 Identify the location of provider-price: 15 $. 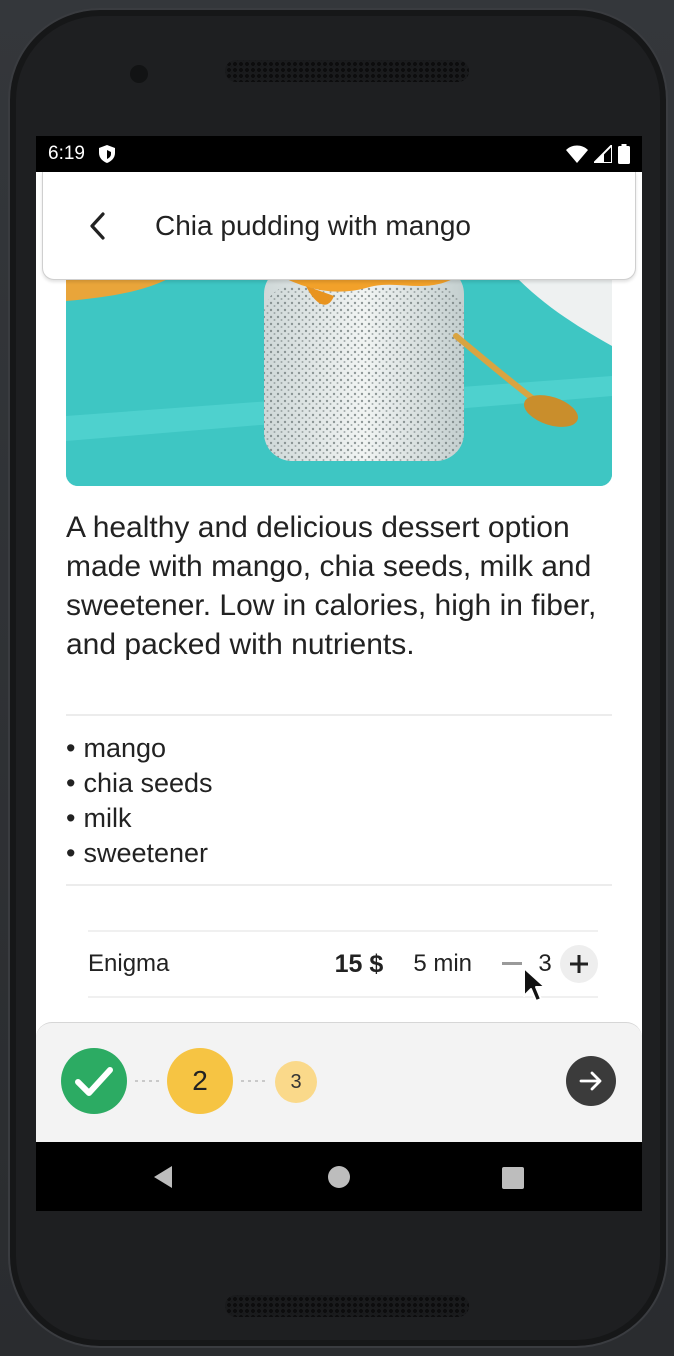
(359, 963).